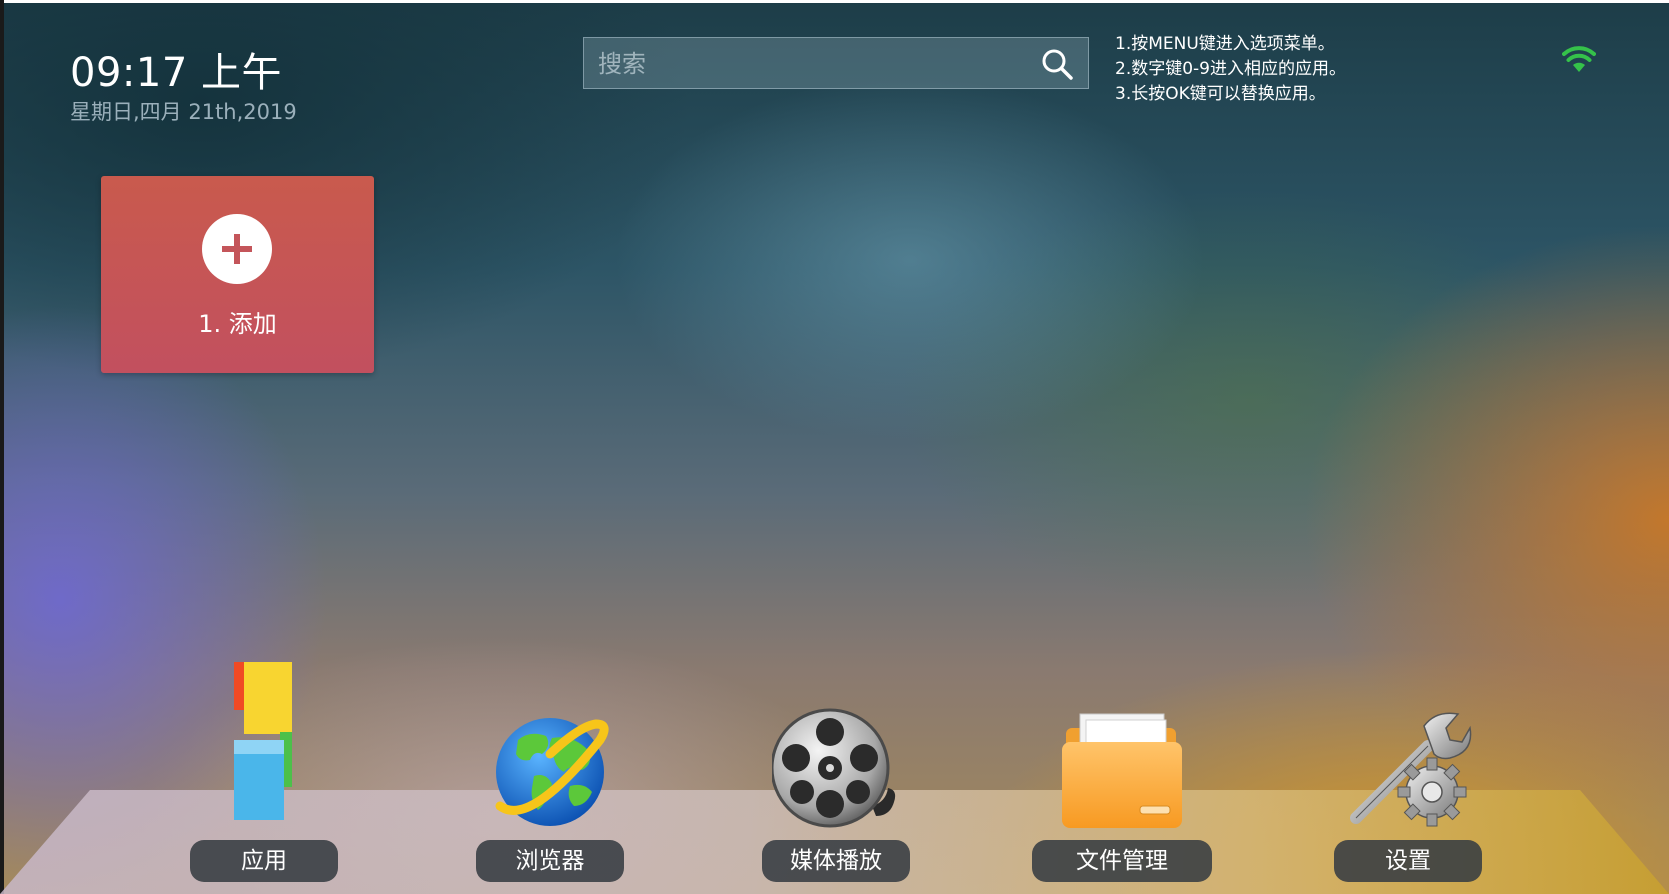 This screenshot has width=1669, height=894. I want to click on instruction-line: 3.长按OK键可以替换应用。, so click(1220, 94).